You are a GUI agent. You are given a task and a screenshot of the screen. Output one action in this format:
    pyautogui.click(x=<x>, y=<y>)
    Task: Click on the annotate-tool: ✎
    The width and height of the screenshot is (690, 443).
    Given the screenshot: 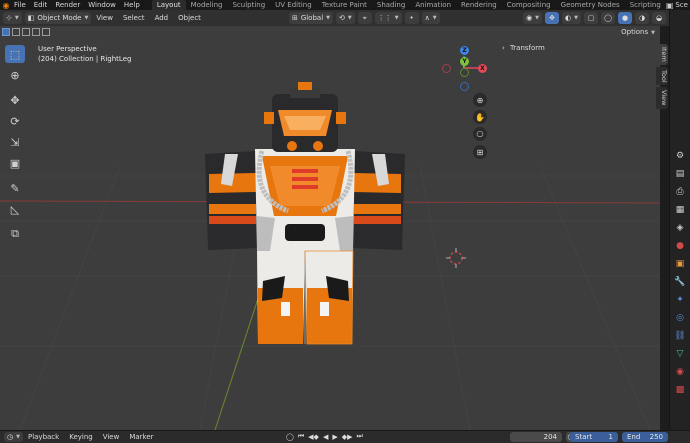 What is the action you would take?
    pyautogui.click(x=15, y=188)
    